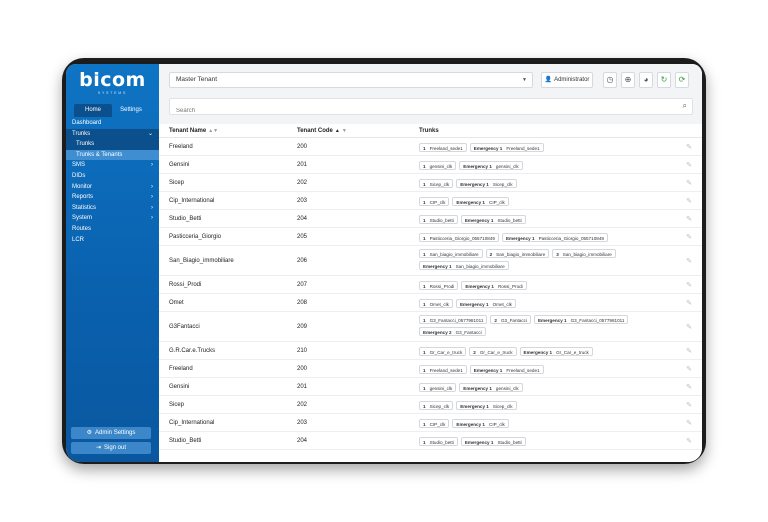  What do you see at coordinates (451, 253) in the screenshot?
I see `trunk-badge: 1 San_biagio_immobiliare` at bounding box center [451, 253].